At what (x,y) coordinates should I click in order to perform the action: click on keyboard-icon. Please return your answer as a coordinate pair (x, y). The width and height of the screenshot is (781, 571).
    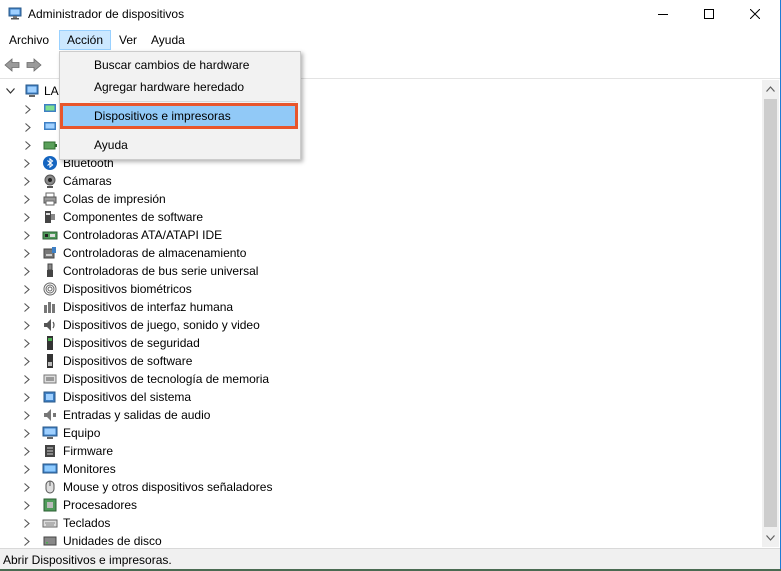
    Looking at the image, I should click on (50, 523).